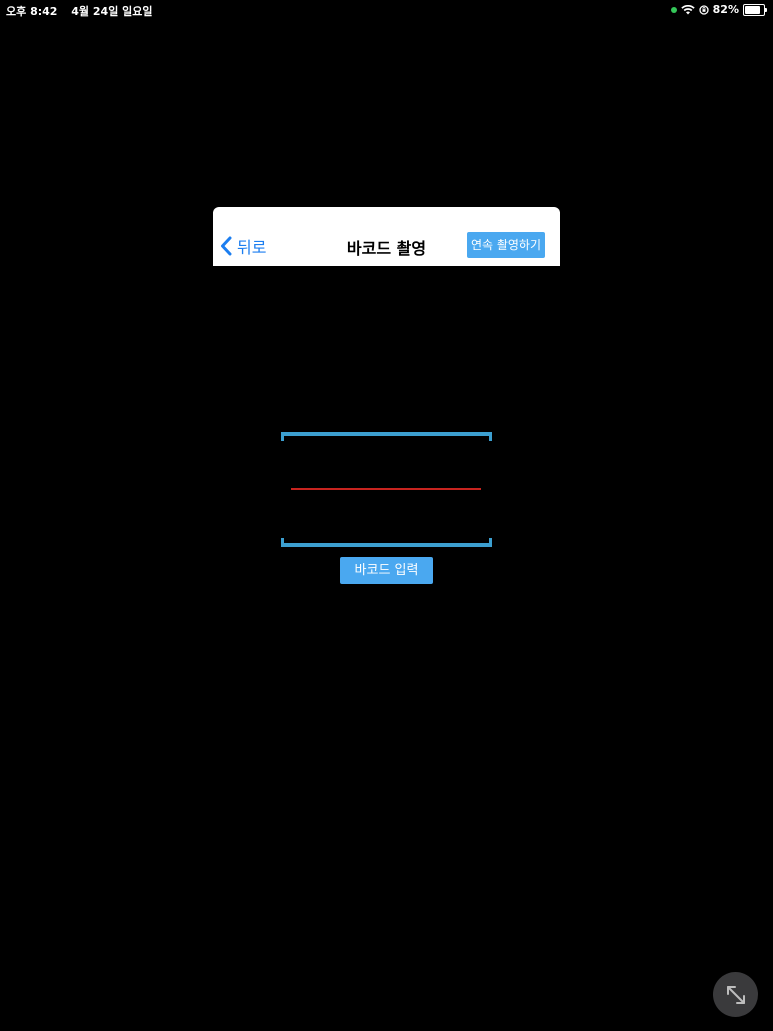  What do you see at coordinates (725, 9) in the screenshot?
I see `battery-percent: 82%` at bounding box center [725, 9].